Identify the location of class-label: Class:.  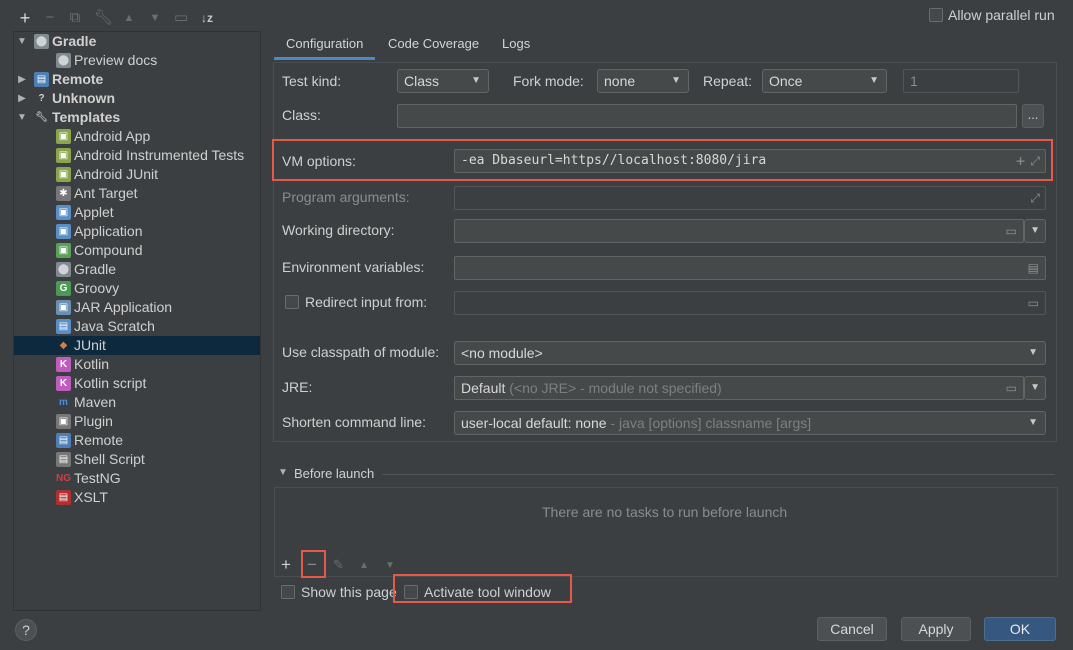
(301, 115).